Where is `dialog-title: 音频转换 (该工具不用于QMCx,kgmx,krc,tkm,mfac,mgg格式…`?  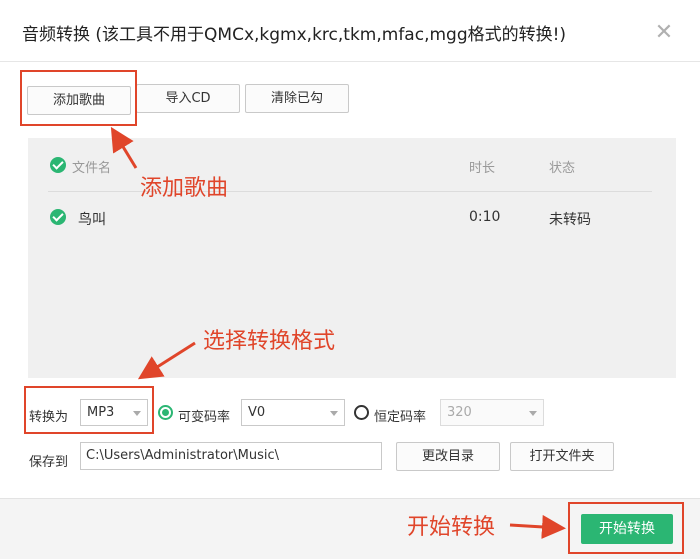 dialog-title: 音频转换 (该工具不用于QMCx,kgmx,krc,tkm,mfac,mgg格式… is located at coordinates (294, 35).